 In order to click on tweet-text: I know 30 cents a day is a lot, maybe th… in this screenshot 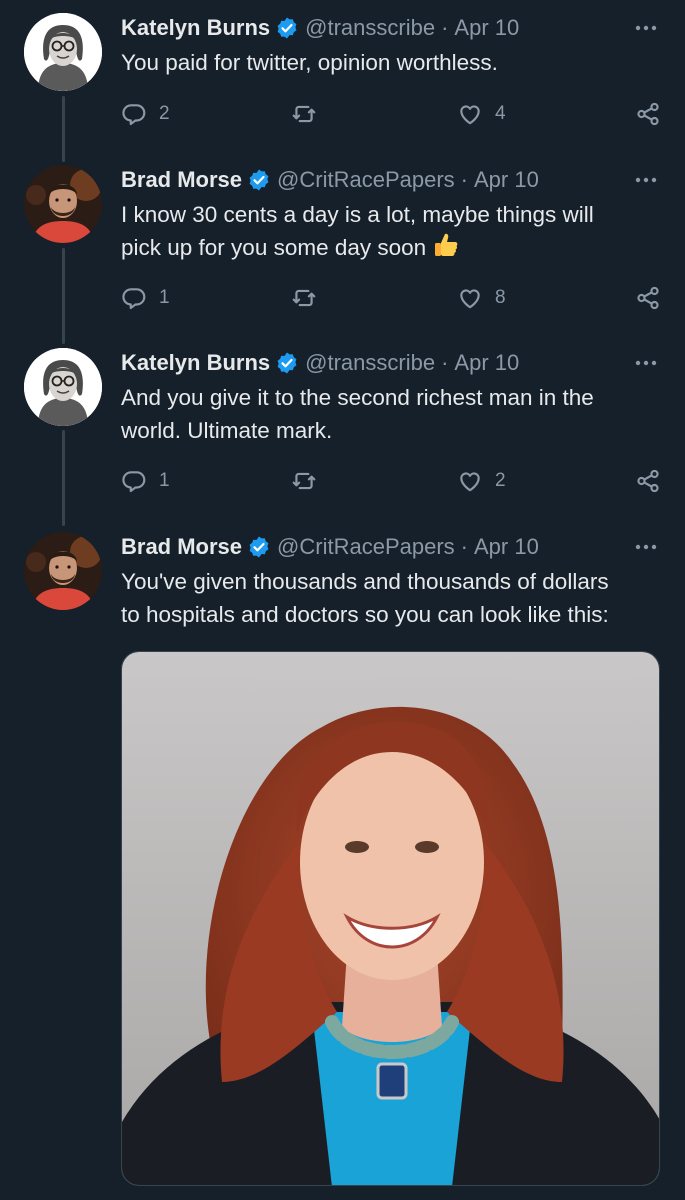, I will do `click(391, 231)`.